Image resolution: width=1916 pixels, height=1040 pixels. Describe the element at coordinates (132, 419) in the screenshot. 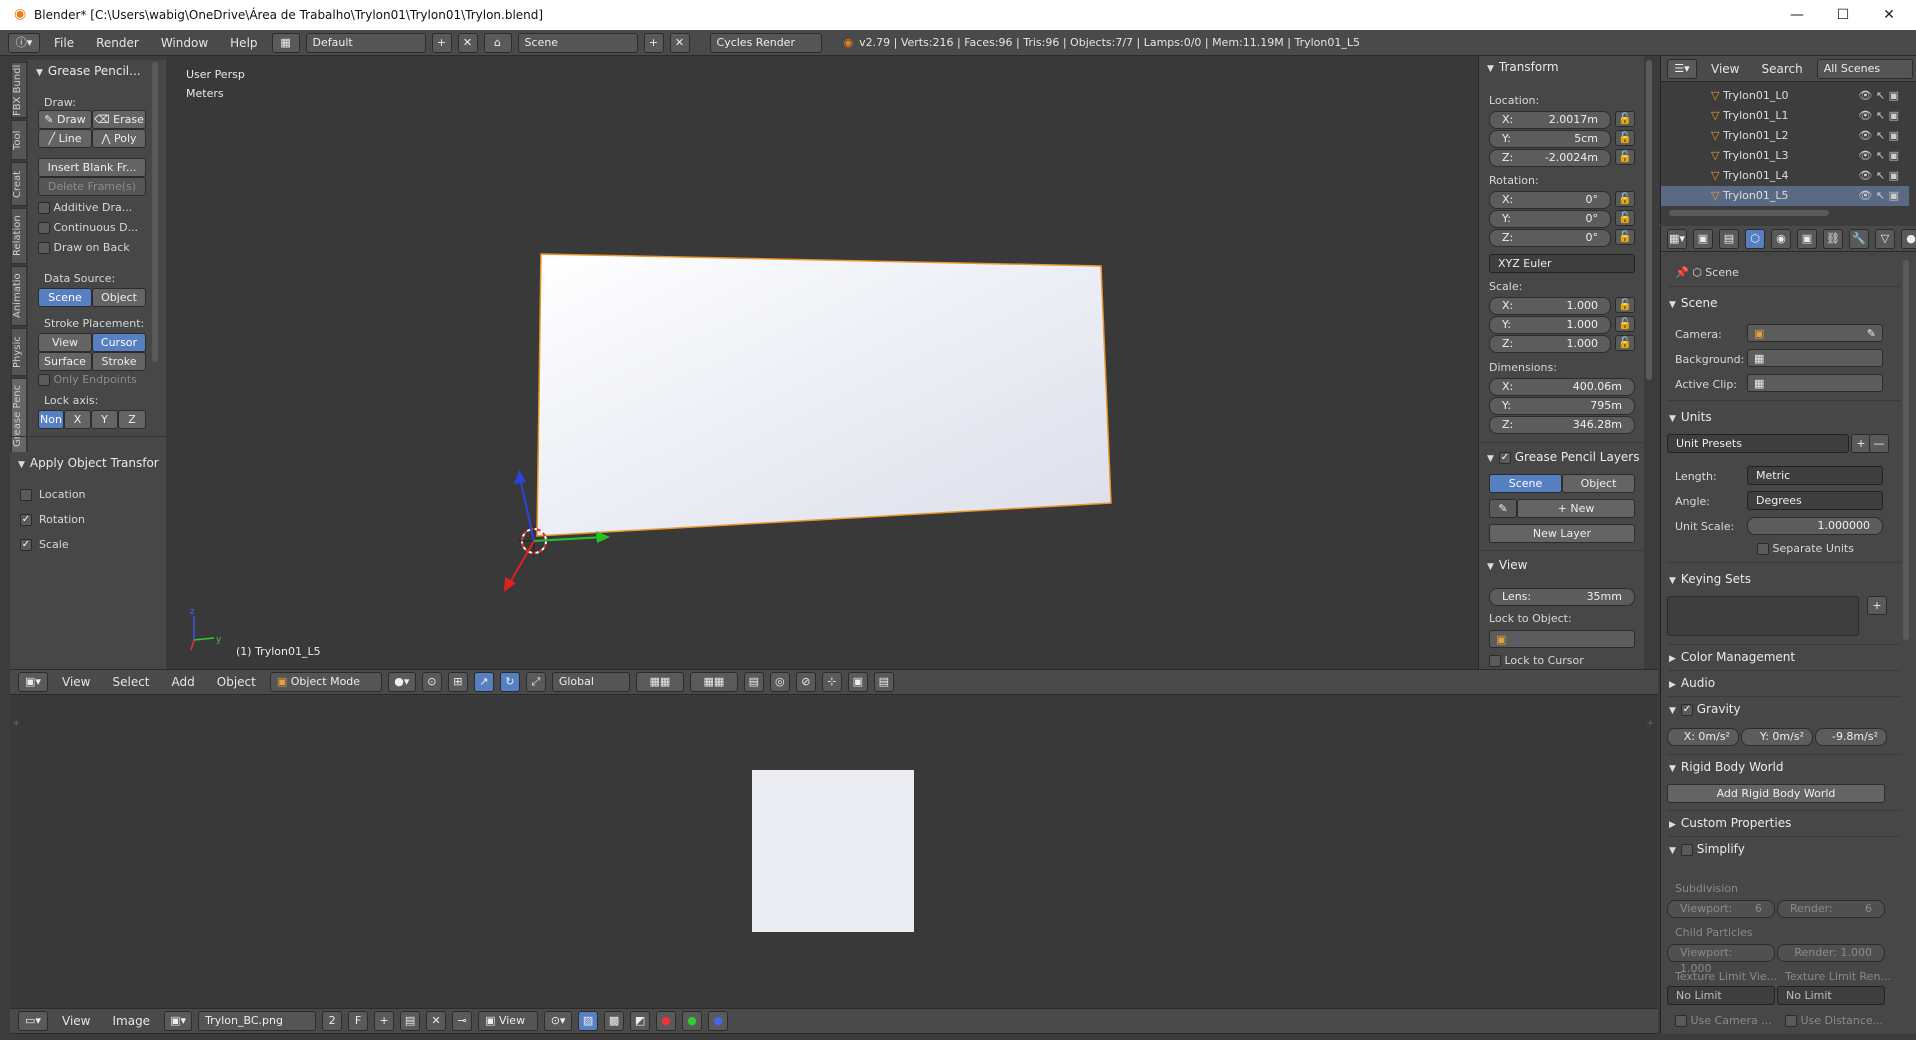

I see `lock-axis-z: Z` at that location.